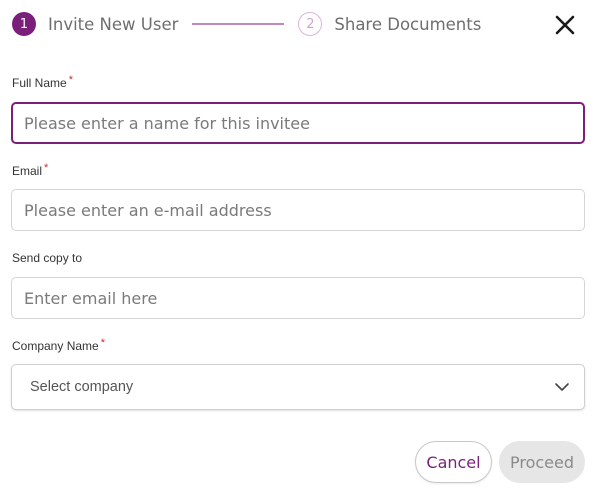 The image size is (600, 493). I want to click on company-name-label-text: Company Name, so click(55, 346).